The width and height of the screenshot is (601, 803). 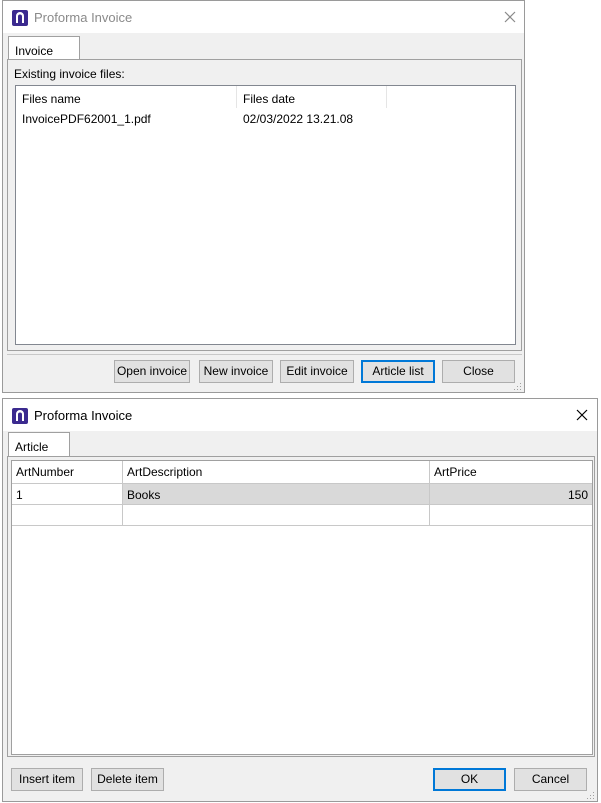 What do you see at coordinates (127, 779) in the screenshot?
I see `delete-item-button: Delete item` at bounding box center [127, 779].